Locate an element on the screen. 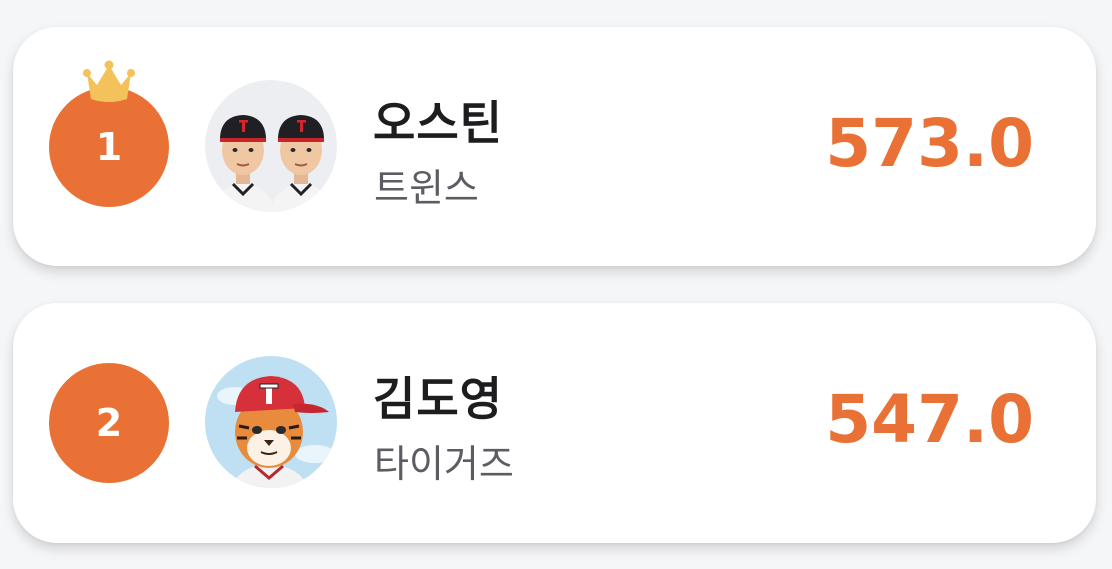 This screenshot has width=1112, height=569. team-name: 타이거즈 is located at coordinates (444, 464).